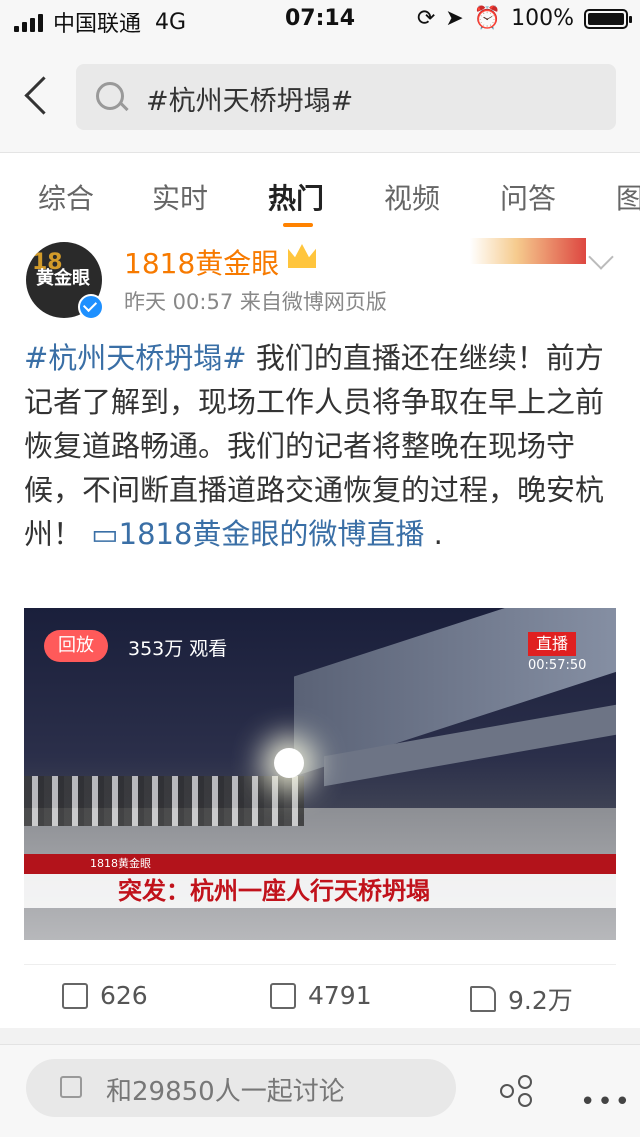 Image resolution: width=640 pixels, height=1137 pixels. What do you see at coordinates (302, 256) in the screenshot?
I see `crown-icon` at bounding box center [302, 256].